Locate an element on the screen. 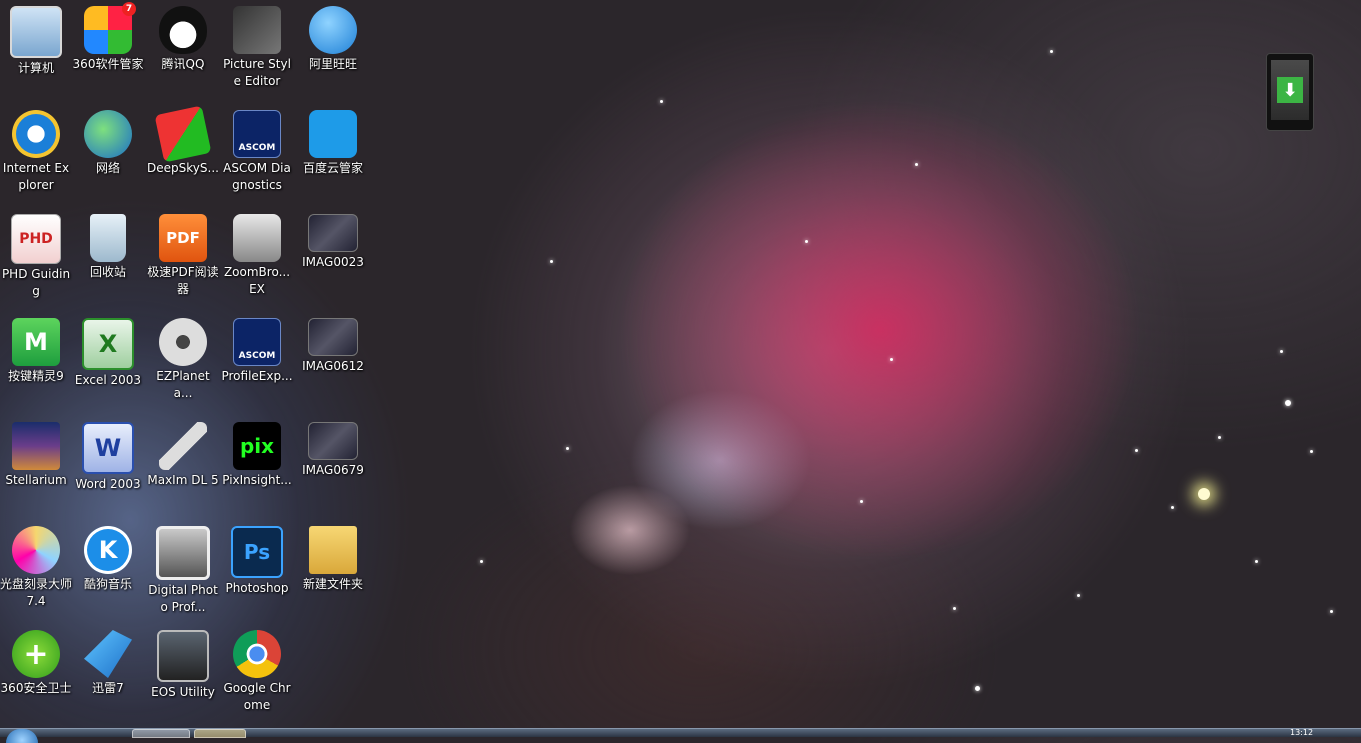 This screenshot has height=743, width=1361. 360-security-icon: + is located at coordinates (36, 654).